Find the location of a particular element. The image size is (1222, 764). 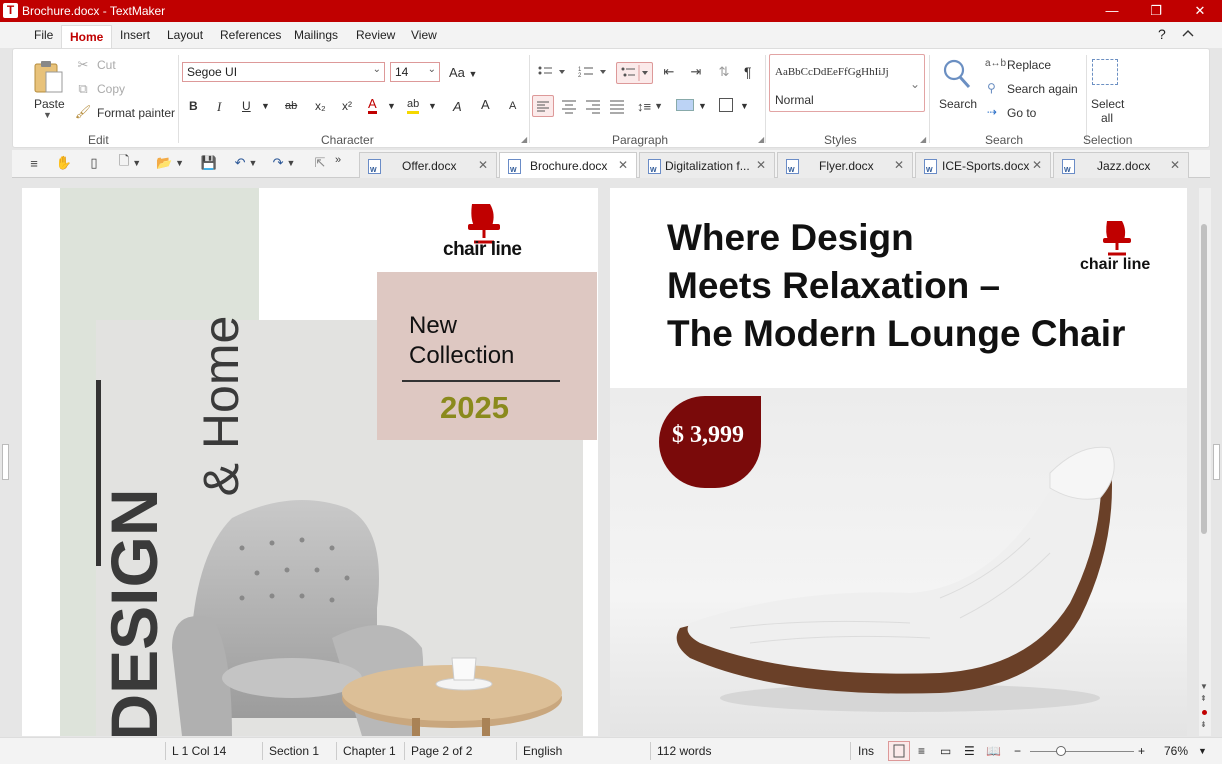

left-panel-handle is located at coordinates (5, 462).